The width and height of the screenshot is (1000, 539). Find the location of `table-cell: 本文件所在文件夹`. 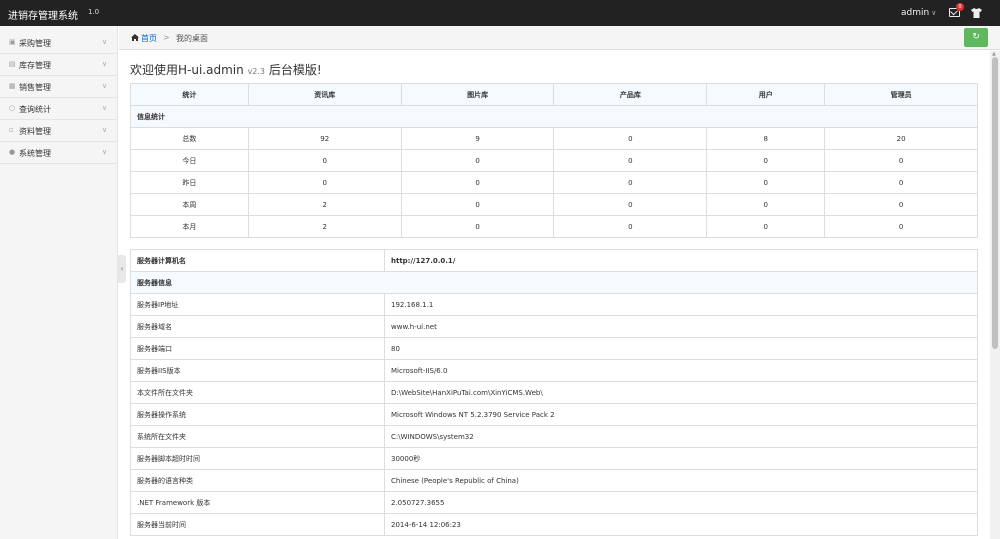

table-cell: 本文件所在文件夹 is located at coordinates (257, 392).